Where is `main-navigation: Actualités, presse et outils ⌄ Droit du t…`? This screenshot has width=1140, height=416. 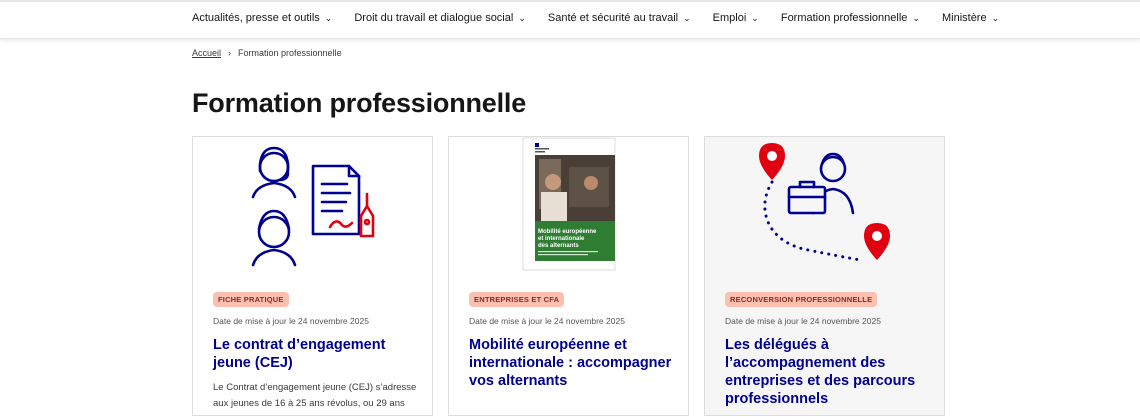 main-navigation: Actualités, presse et outils ⌄ Droit du t… is located at coordinates (570, 19).